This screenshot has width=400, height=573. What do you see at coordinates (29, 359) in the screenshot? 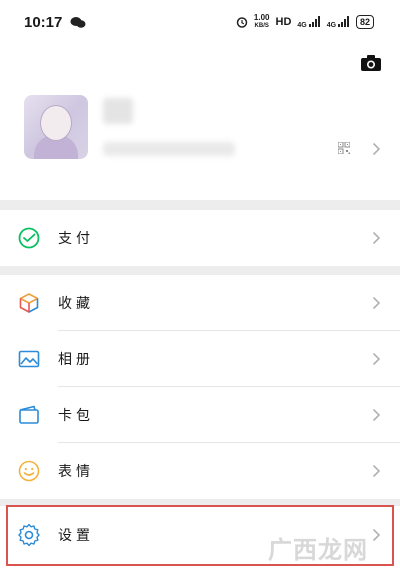
I see `album-picture-icon` at bounding box center [29, 359].